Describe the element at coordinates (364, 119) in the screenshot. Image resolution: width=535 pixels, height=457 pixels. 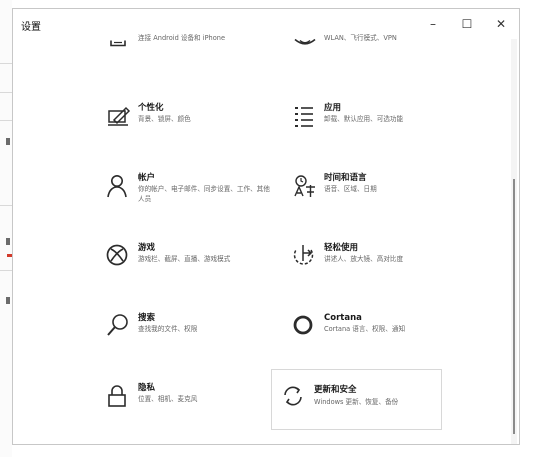
I see `settings-item-desc: 卸载、默认应用、可选功能` at that location.